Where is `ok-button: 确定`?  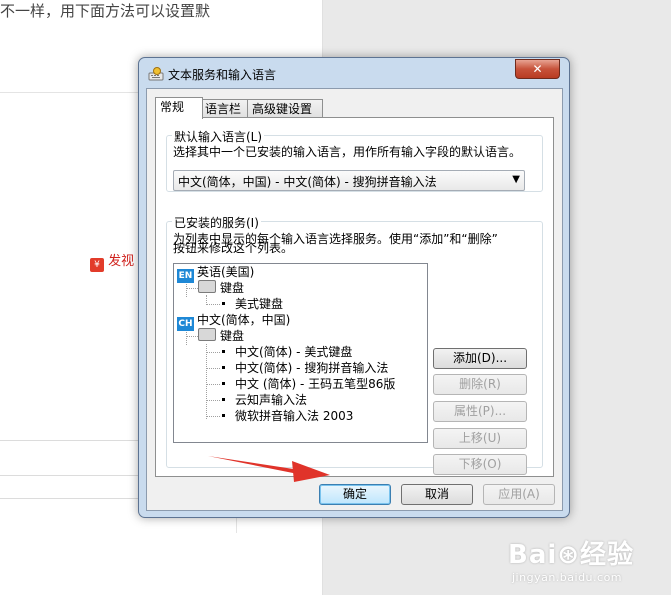
ok-button: 确定 is located at coordinates (355, 494).